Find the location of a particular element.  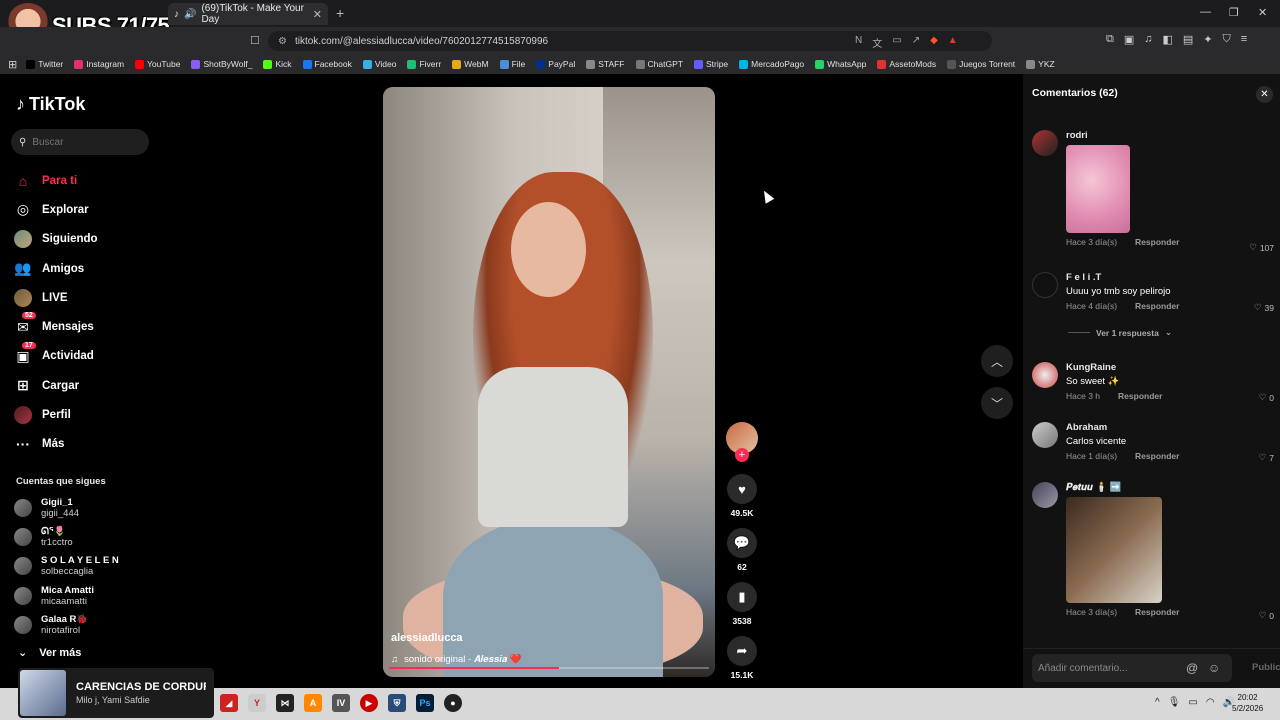

comment-button: 💬 is located at coordinates (742, 543).